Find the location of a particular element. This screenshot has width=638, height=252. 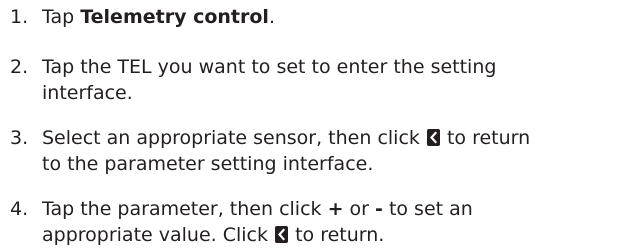

telemetry-control-label: Telemetry control is located at coordinates (174, 17).